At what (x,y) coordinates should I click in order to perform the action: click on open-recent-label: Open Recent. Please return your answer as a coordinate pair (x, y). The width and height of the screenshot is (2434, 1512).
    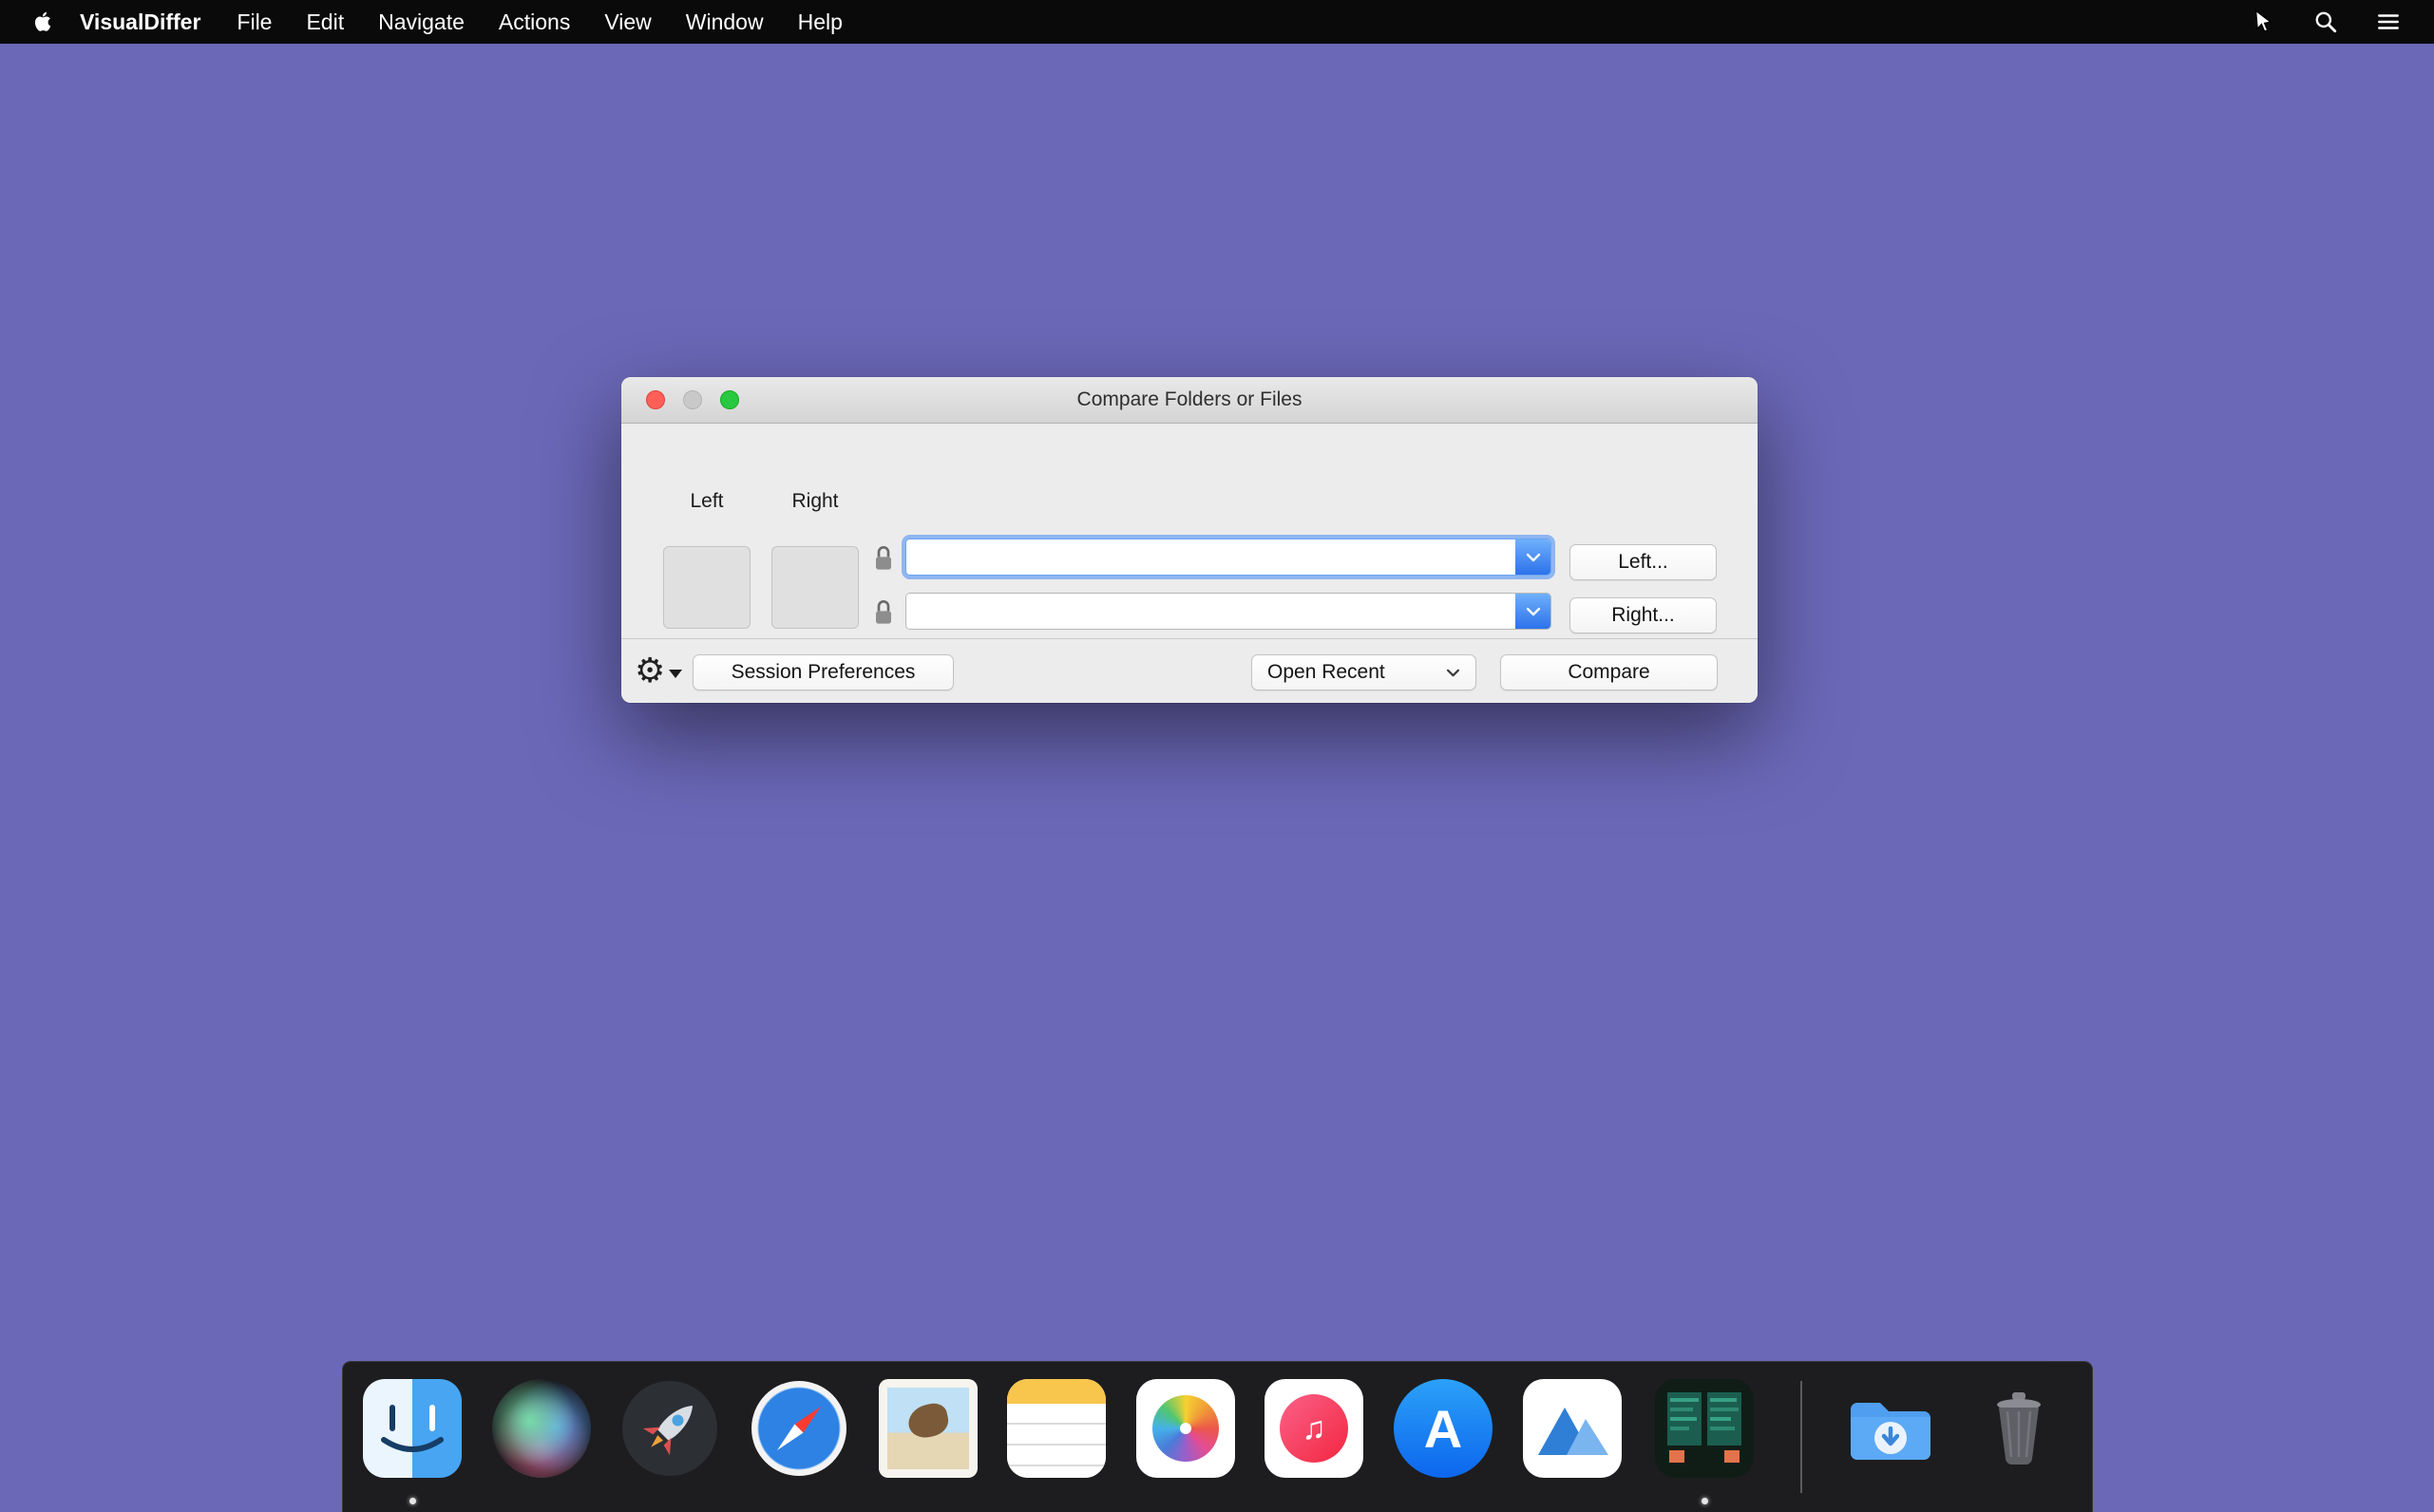
    Looking at the image, I should click on (1326, 672).